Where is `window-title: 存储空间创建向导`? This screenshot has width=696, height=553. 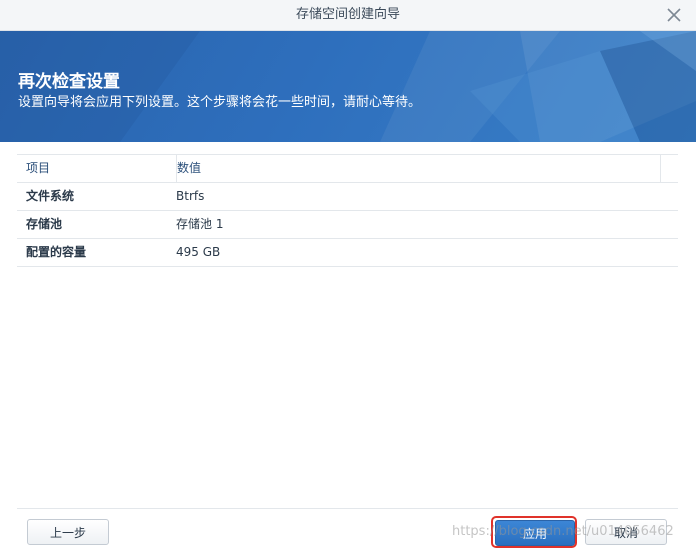 window-title: 存储空间创建向导 is located at coordinates (347, 14).